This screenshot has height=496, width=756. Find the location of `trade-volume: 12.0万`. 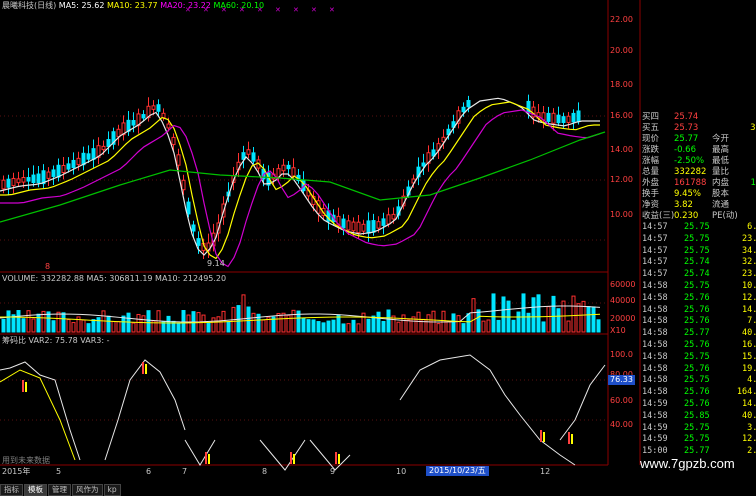

trade-volume: 12.0万 is located at coordinates (749, 439).